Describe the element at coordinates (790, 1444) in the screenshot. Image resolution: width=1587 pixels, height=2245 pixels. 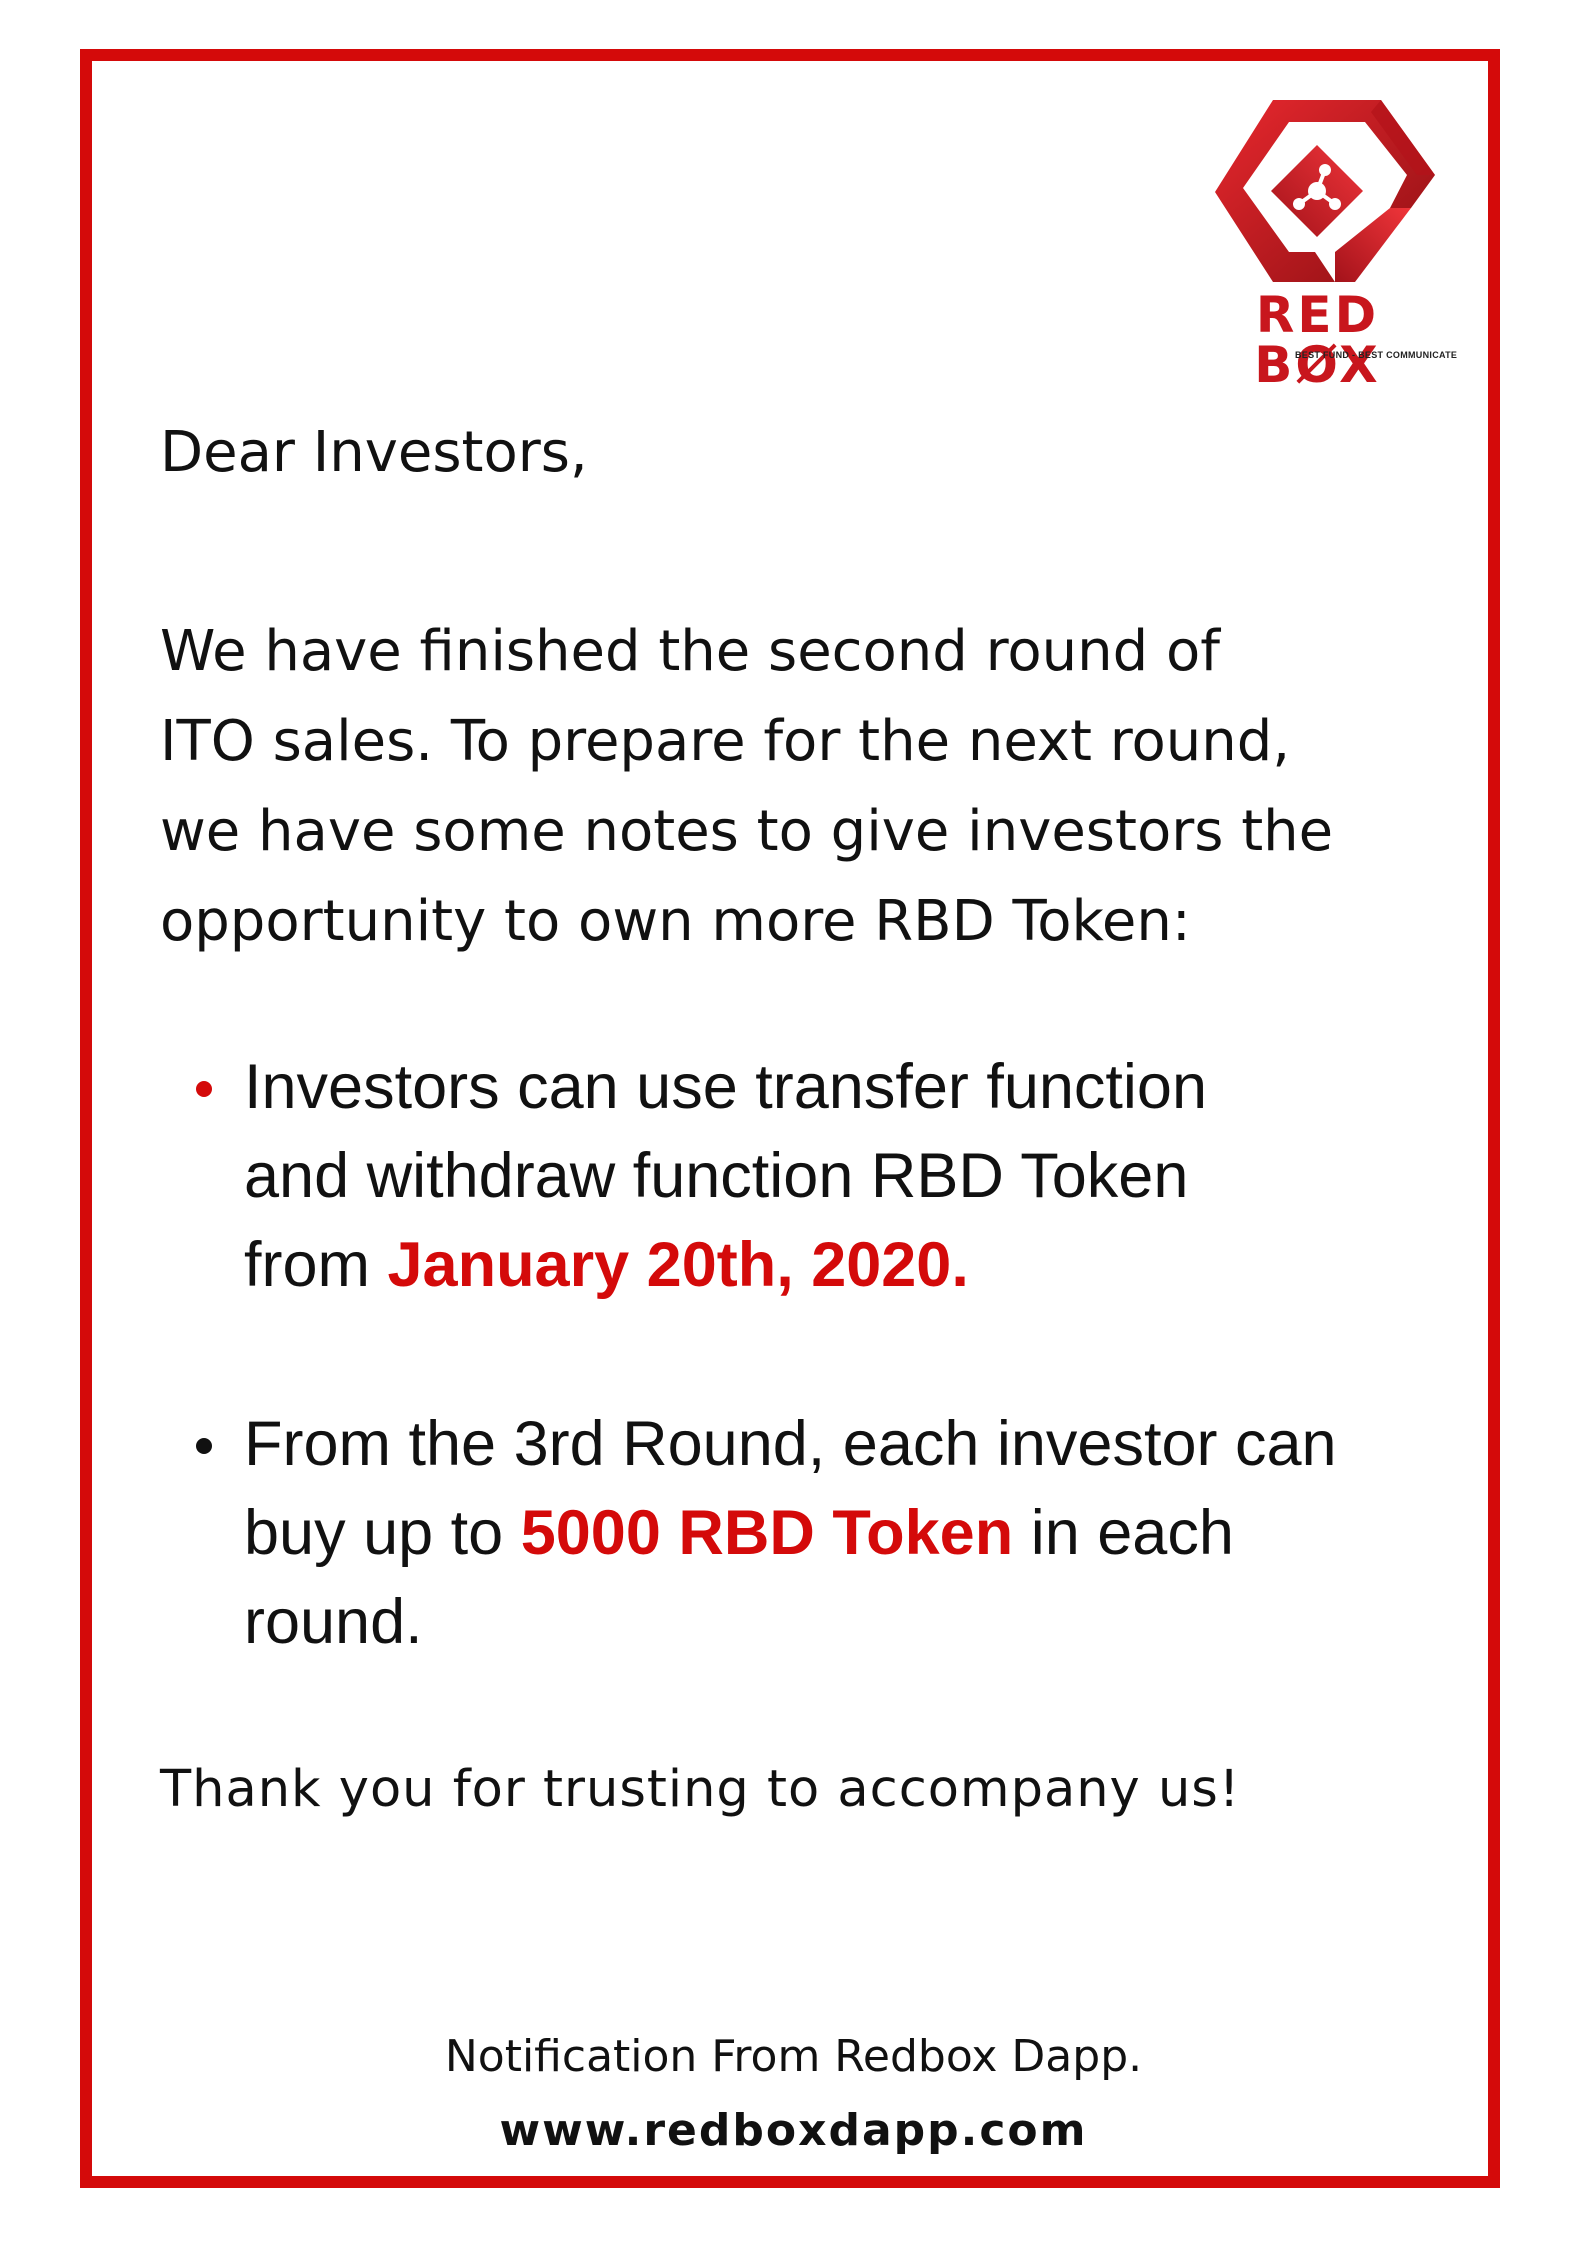
I see `note-line: From the 3rd Round, each investor can` at that location.